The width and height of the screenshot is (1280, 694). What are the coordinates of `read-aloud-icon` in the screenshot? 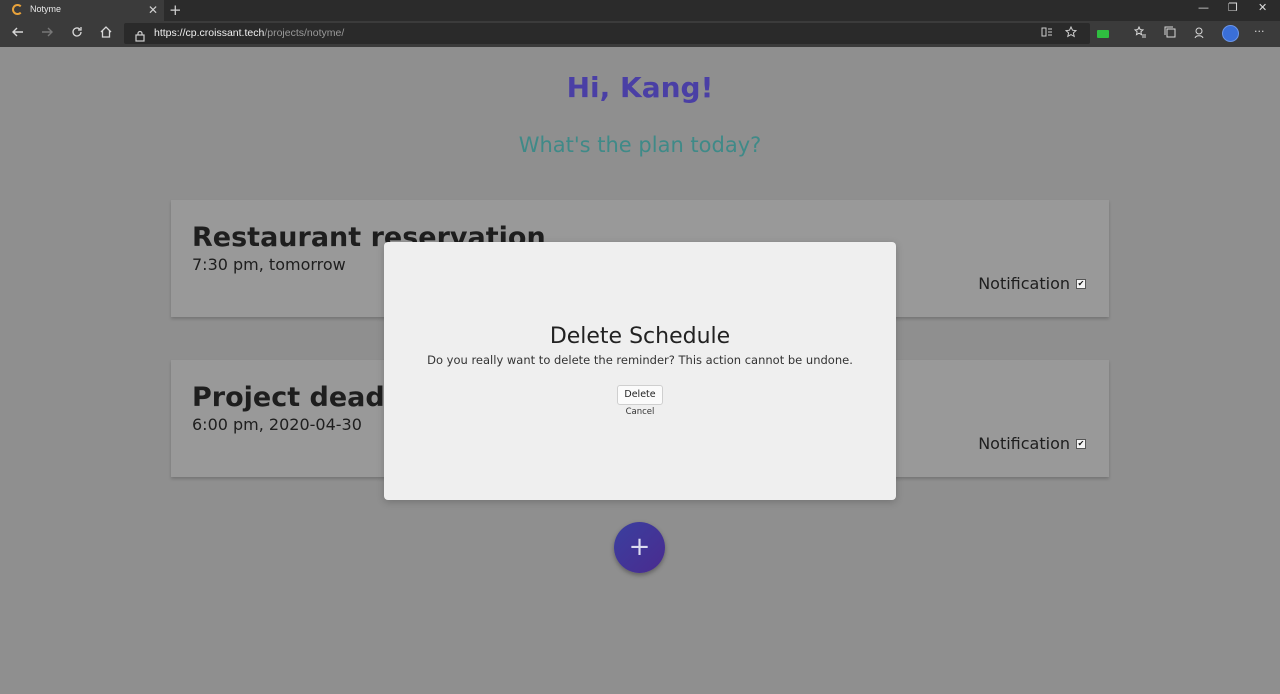 It's located at (1047, 34).